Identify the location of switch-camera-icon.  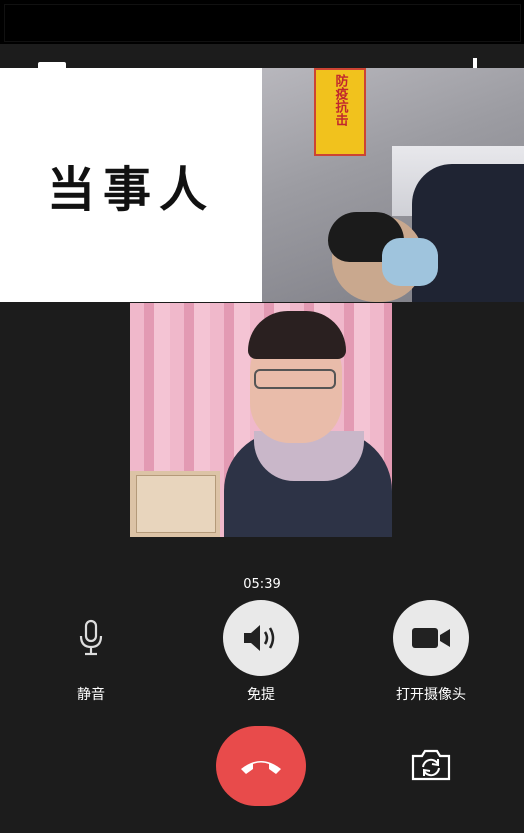
(431, 765).